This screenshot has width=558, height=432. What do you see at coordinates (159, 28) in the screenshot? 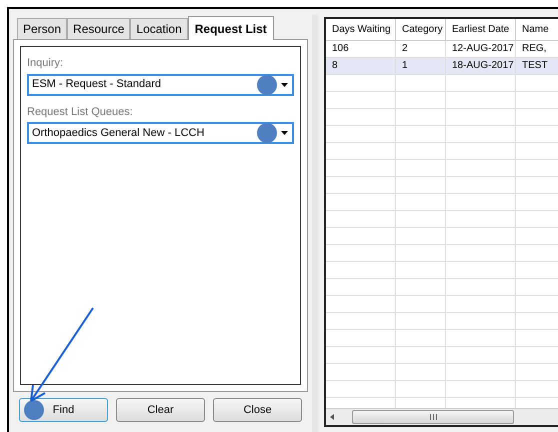
I see `tab: Location` at bounding box center [159, 28].